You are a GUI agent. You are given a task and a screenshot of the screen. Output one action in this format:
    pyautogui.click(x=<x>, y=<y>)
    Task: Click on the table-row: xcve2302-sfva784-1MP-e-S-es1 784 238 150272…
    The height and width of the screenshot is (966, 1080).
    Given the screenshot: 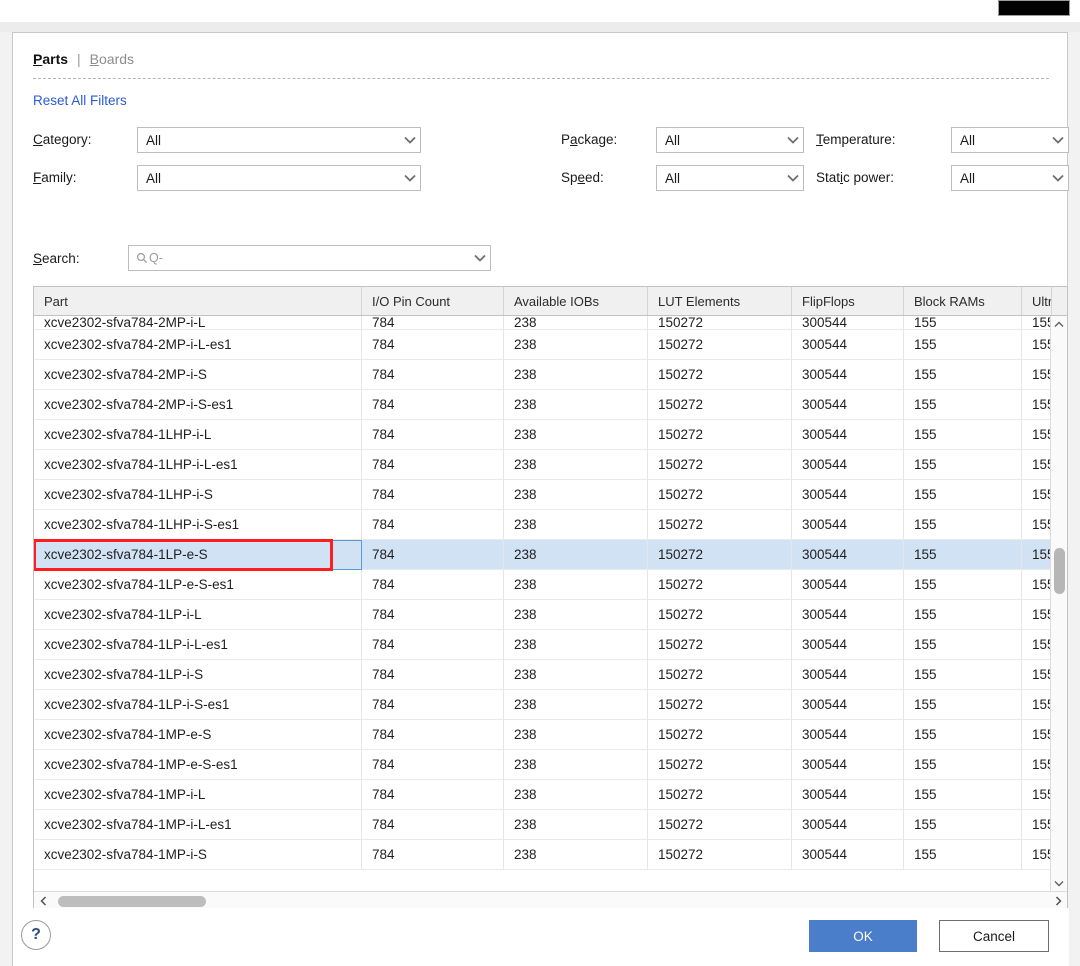 What is the action you would take?
    pyautogui.click(x=542, y=765)
    